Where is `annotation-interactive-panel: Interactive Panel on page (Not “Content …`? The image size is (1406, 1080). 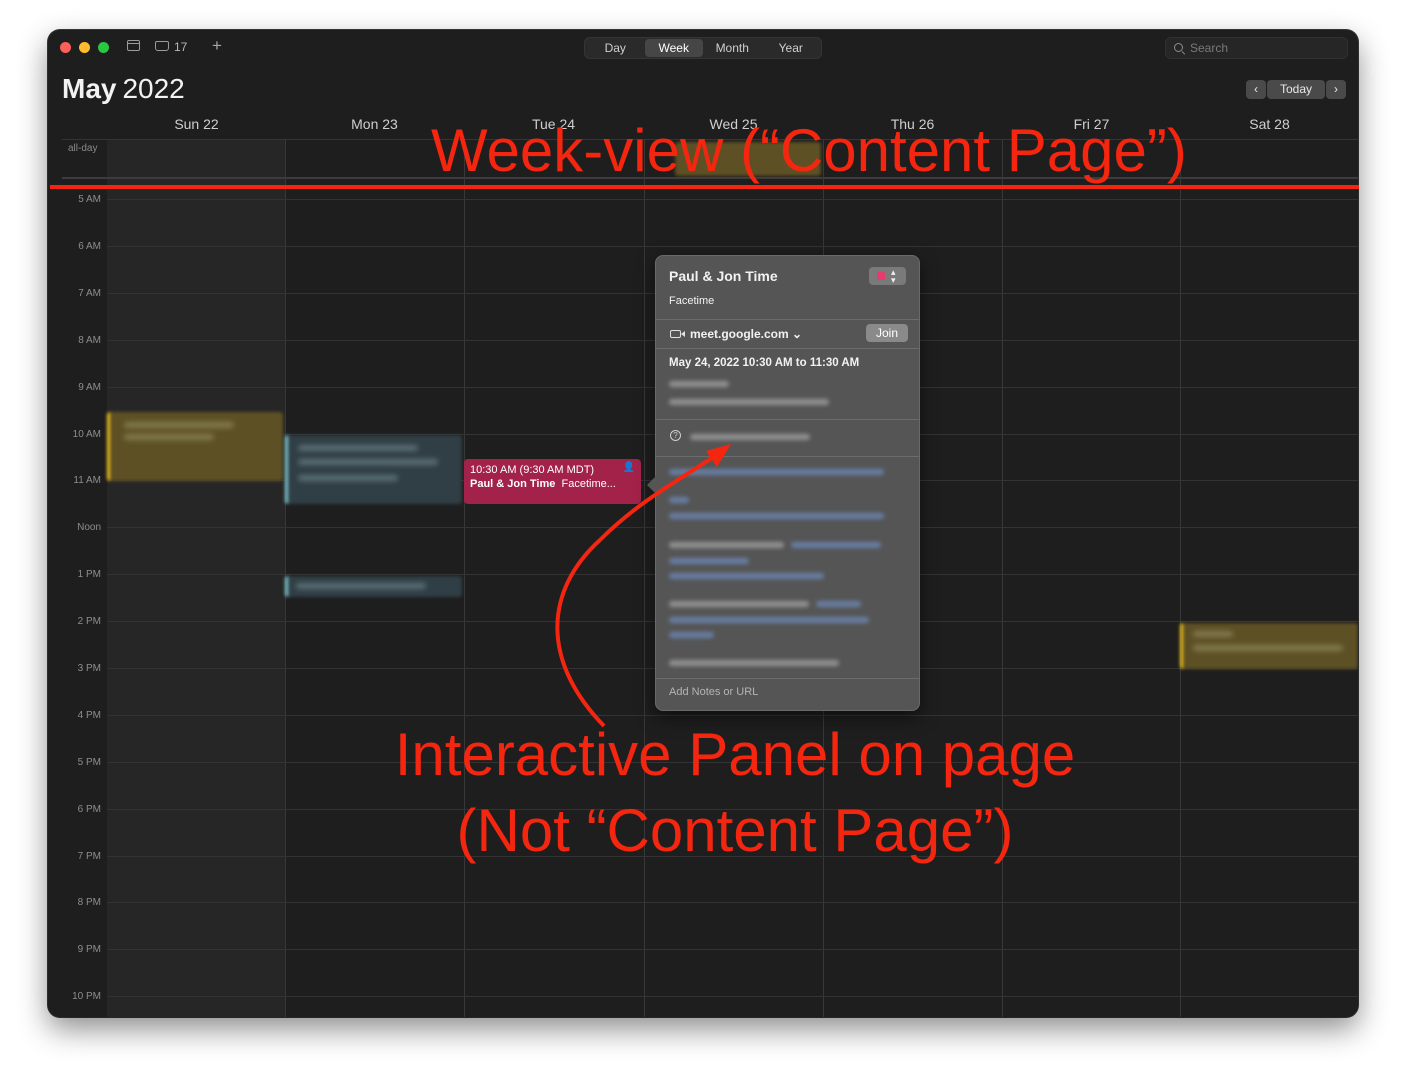
annotation-interactive-panel: Interactive Panel on page (Not “Content … is located at coordinates (735, 793).